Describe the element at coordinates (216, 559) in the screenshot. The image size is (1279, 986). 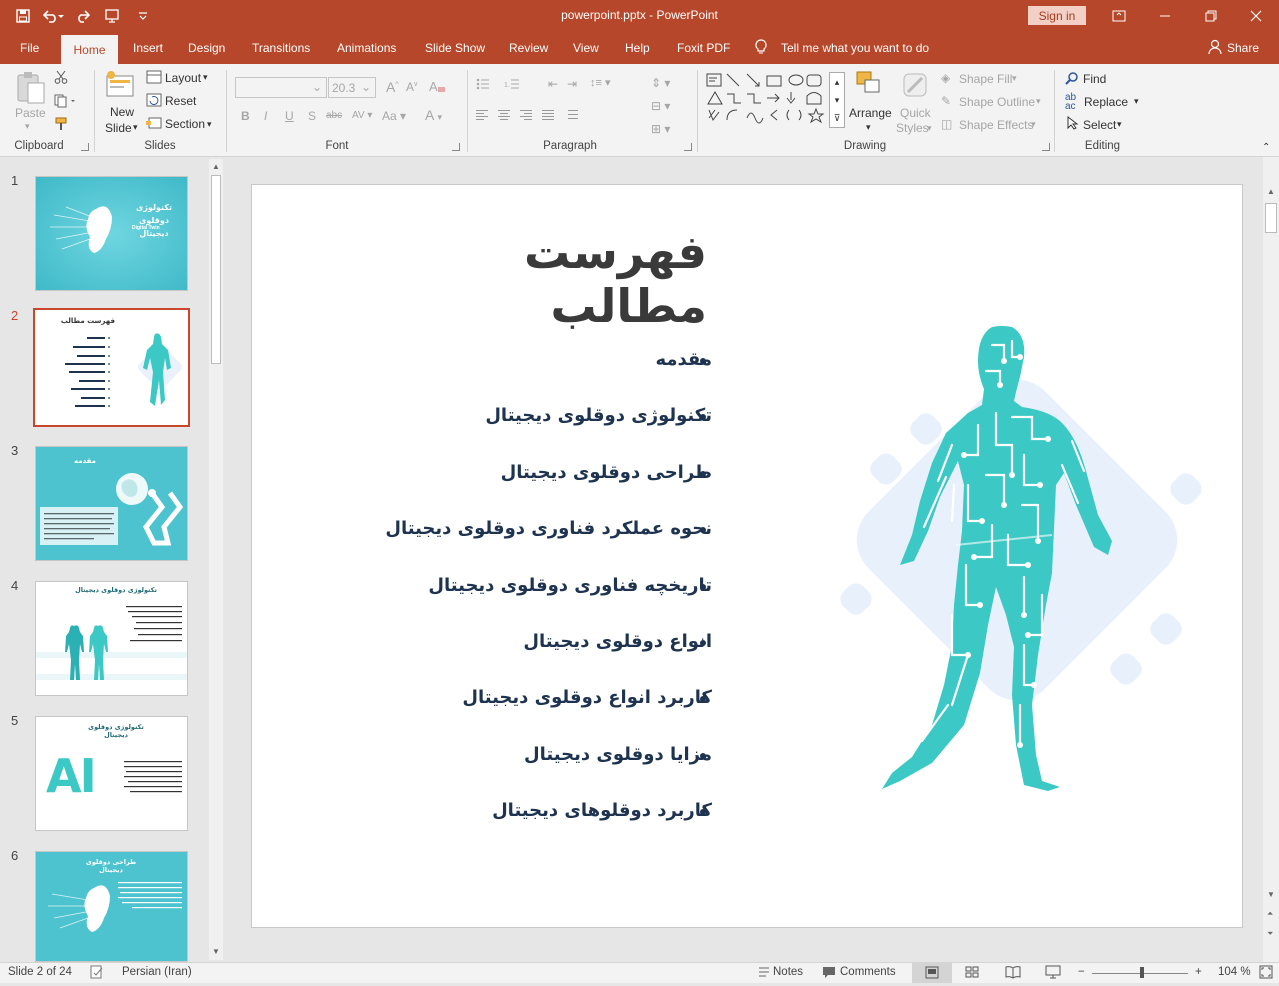
I see `thumbnail-scrollbar: ▲ ▼` at that location.